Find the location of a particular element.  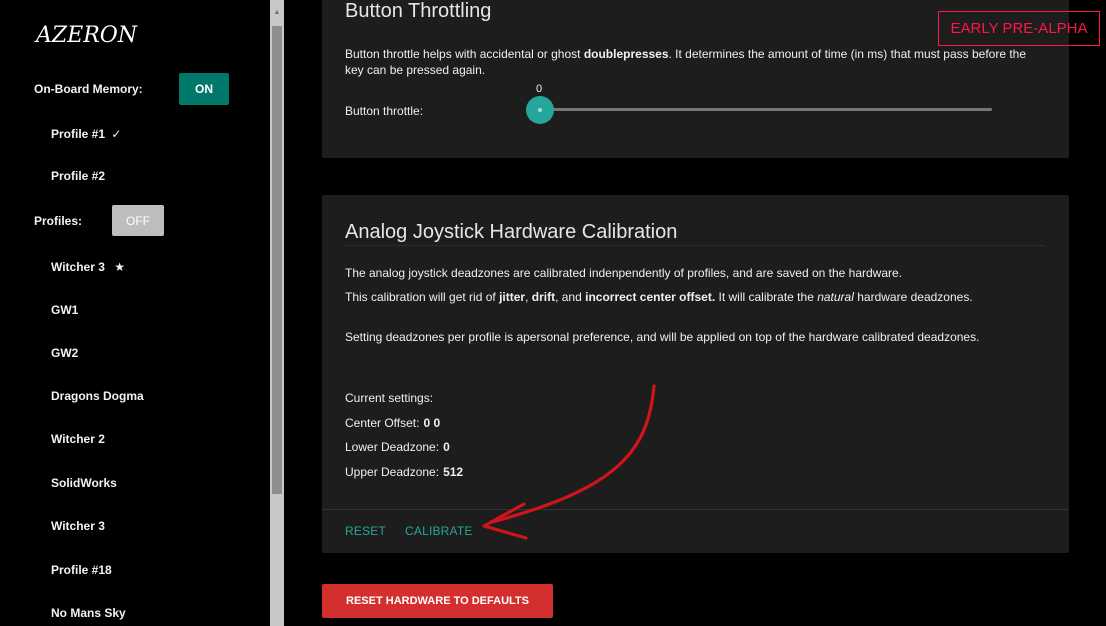

p2-bold-jitter: jitter is located at coordinates (512, 297).